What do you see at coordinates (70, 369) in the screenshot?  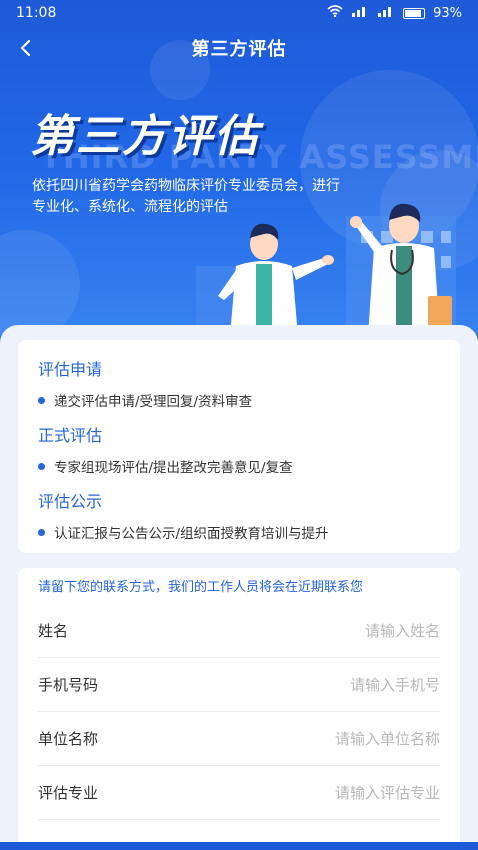 I see `section-title: 评估申请` at bounding box center [70, 369].